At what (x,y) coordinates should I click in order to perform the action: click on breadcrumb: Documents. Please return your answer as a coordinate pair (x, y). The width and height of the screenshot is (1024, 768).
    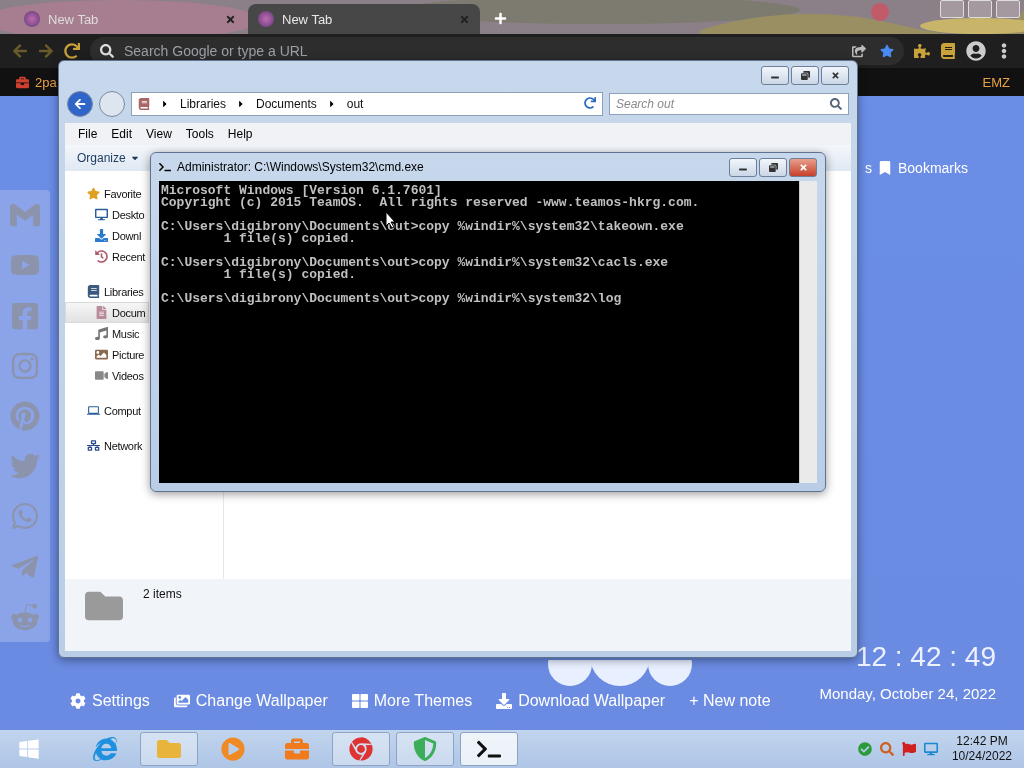
    Looking at the image, I should click on (286, 104).